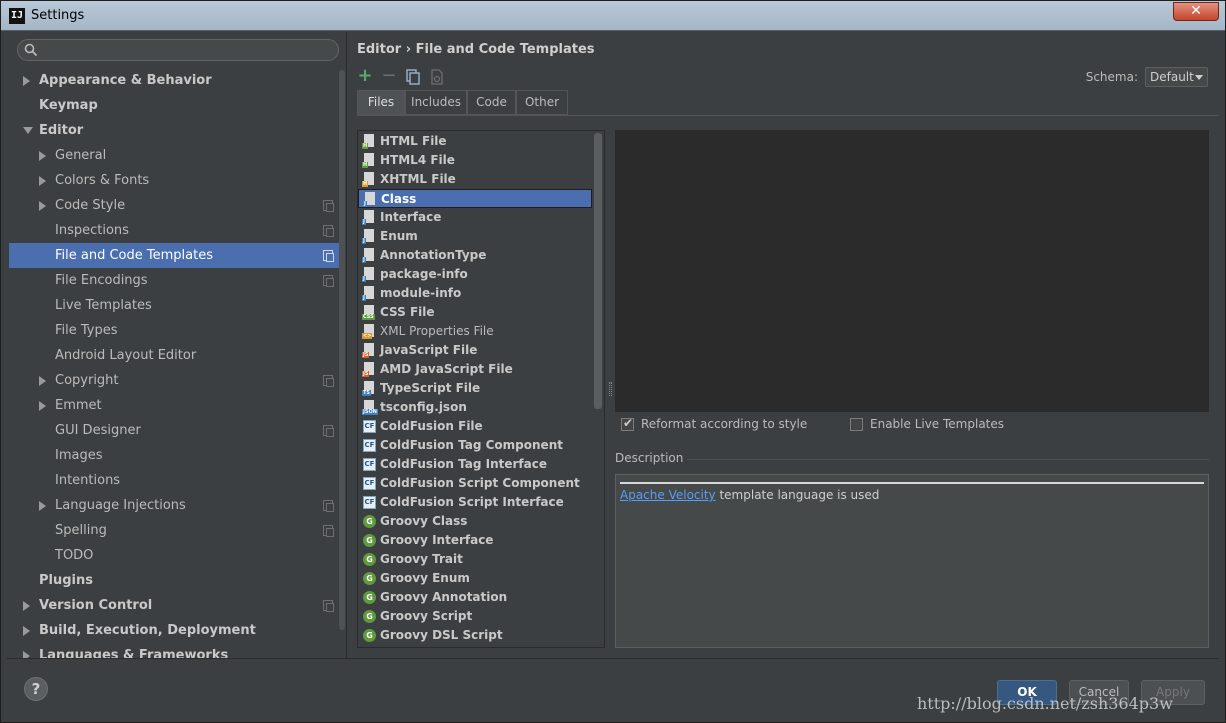 This screenshot has height=723, width=1226. I want to click on template-item-html-file: H HTML File, so click(475, 141).